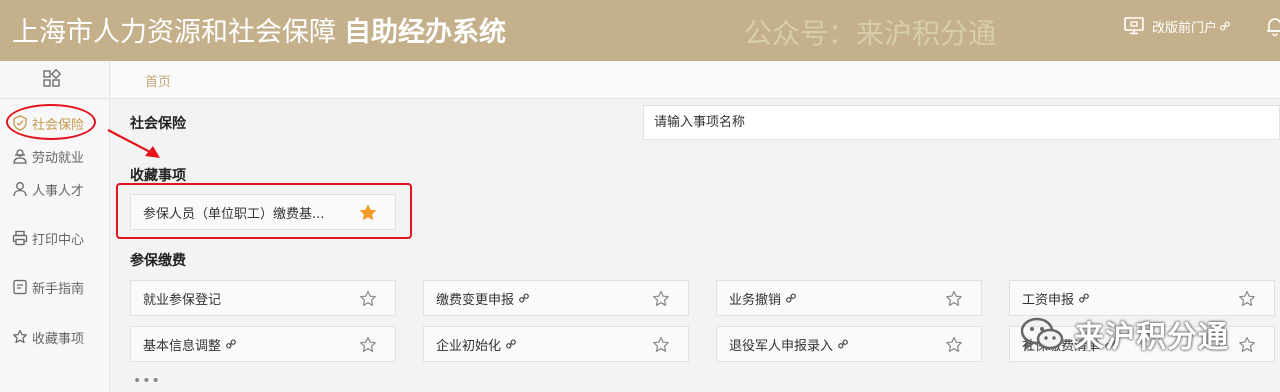 The height and width of the screenshot is (392, 1280). What do you see at coordinates (1142, 298) in the screenshot?
I see `service-card: 工资申报` at bounding box center [1142, 298].